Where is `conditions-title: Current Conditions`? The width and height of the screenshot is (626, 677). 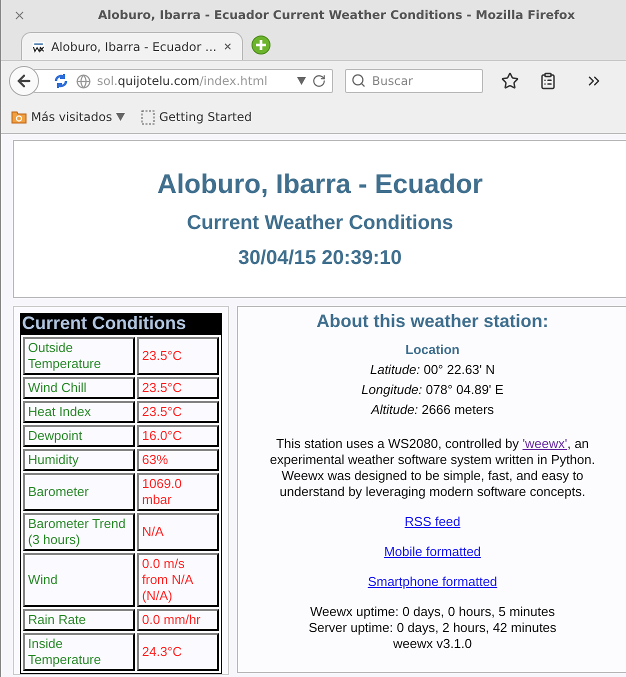
conditions-title: Current Conditions is located at coordinates (121, 323).